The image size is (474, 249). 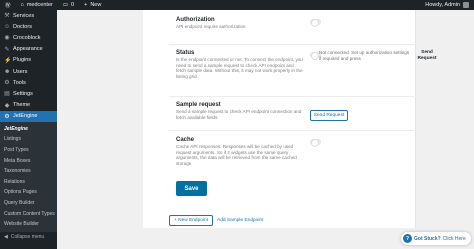 I want to click on wrench-icon: ⚒, so click(x=7, y=16).